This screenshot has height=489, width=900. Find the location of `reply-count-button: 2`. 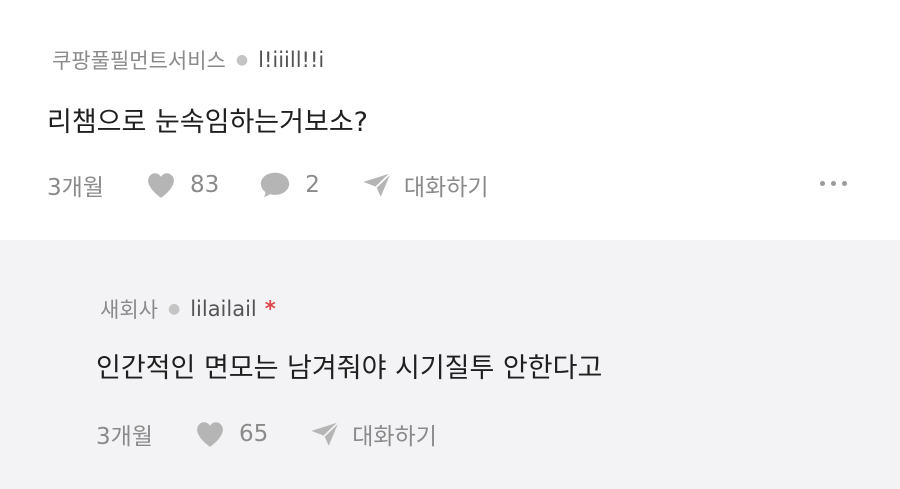

reply-count-button: 2 is located at coordinates (289, 185).